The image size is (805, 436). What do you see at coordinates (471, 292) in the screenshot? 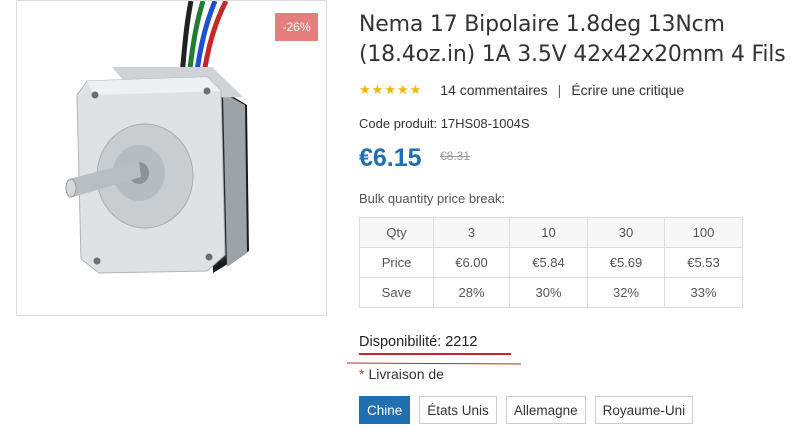
I see `table-cell: 28%` at bounding box center [471, 292].